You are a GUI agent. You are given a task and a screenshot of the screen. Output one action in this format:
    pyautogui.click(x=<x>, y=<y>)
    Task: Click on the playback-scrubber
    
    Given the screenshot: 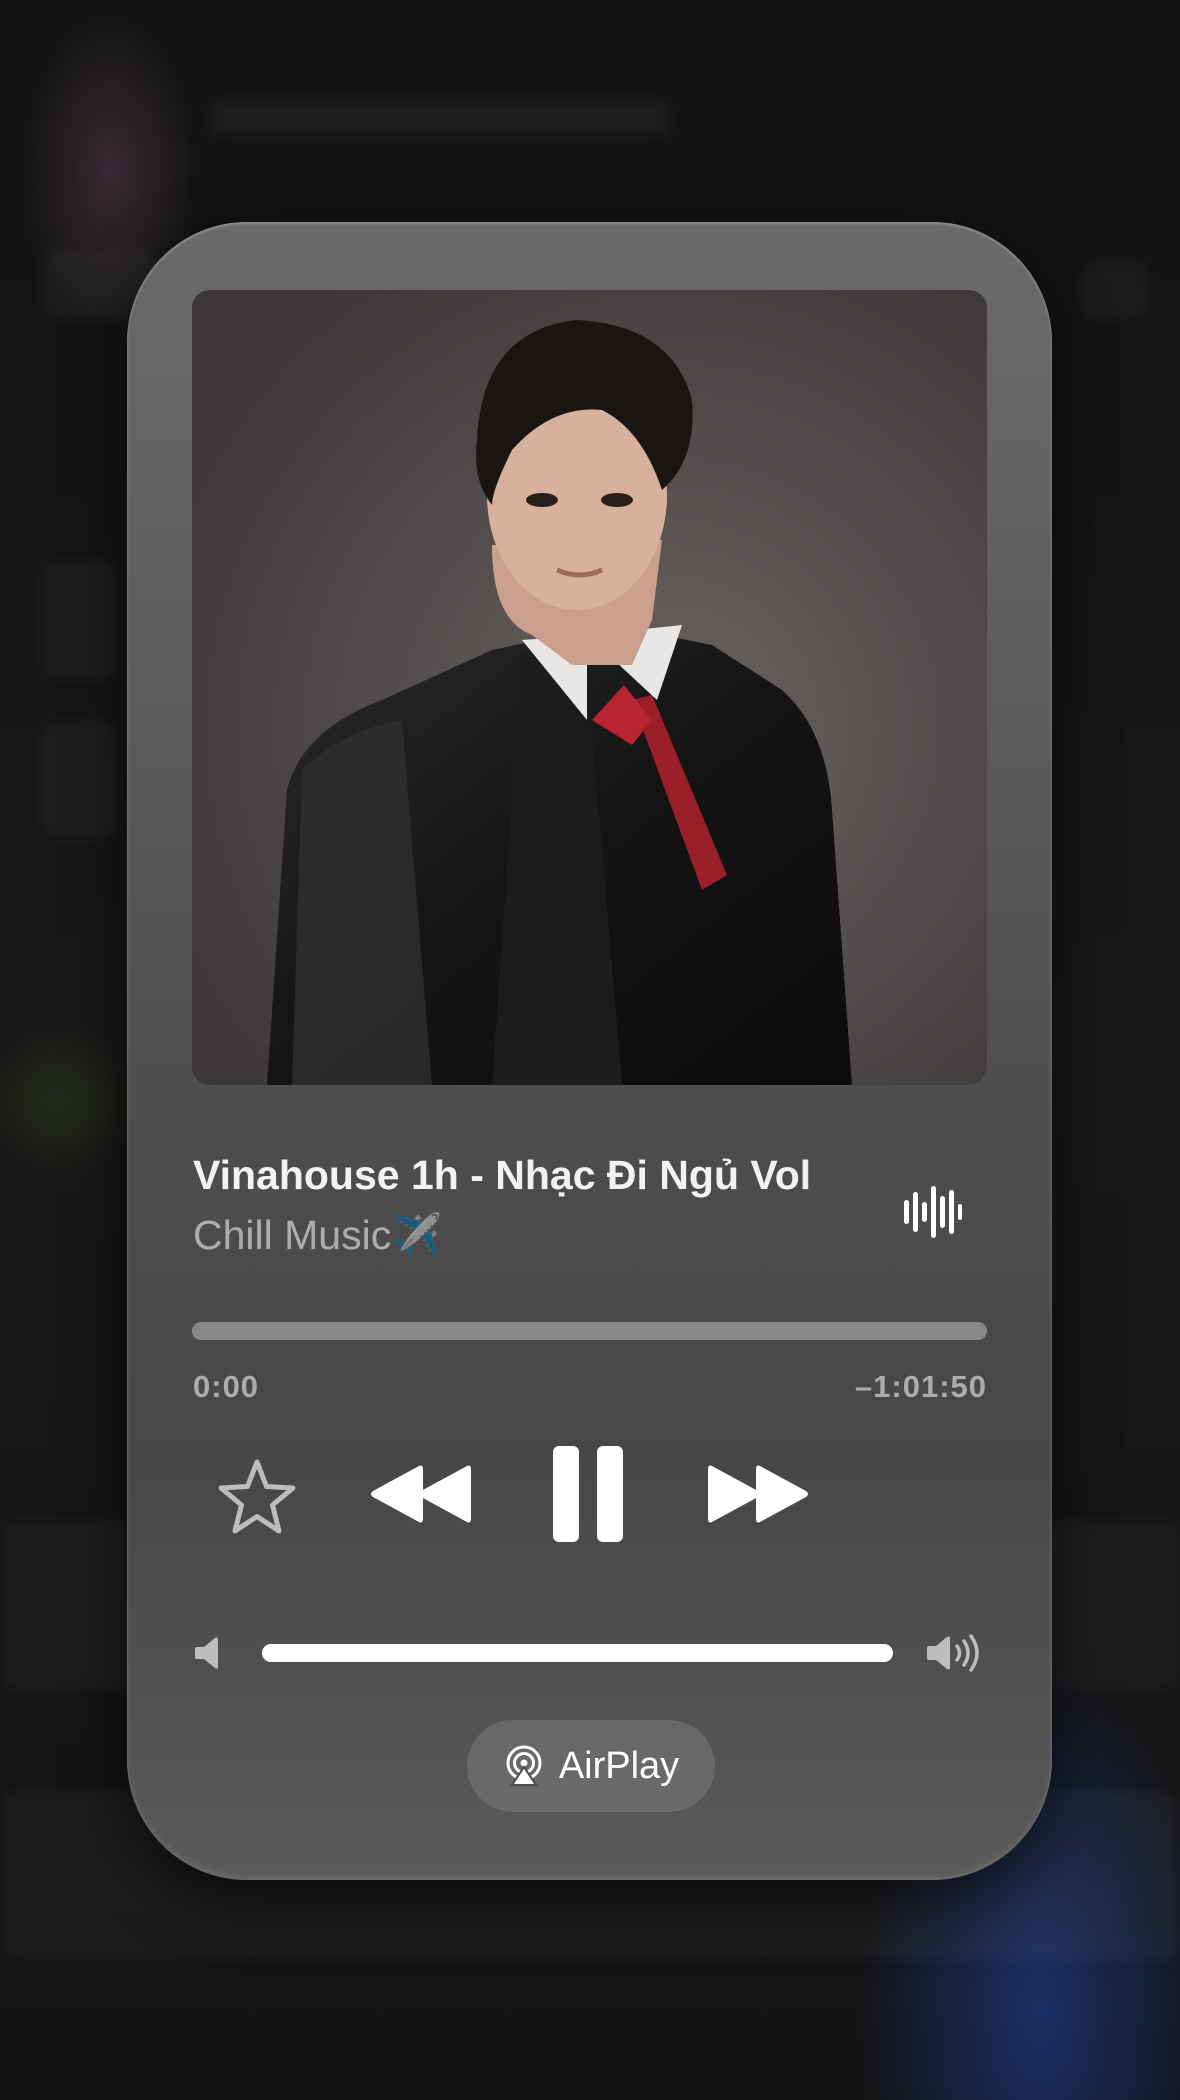 What is the action you would take?
    pyautogui.click(x=589, y=1331)
    